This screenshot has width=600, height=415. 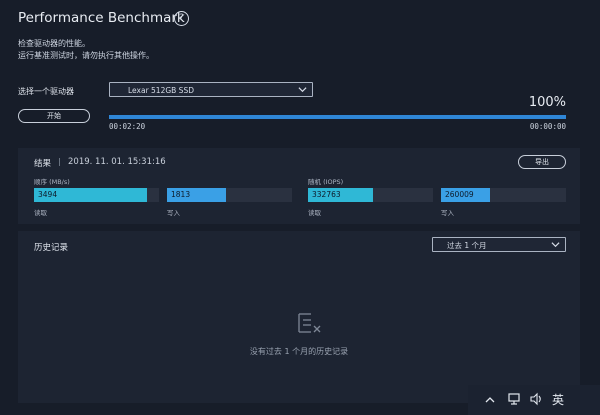 What do you see at coordinates (467, 245) in the screenshot?
I see `history-range-value: 过去 1 个月` at bounding box center [467, 245].